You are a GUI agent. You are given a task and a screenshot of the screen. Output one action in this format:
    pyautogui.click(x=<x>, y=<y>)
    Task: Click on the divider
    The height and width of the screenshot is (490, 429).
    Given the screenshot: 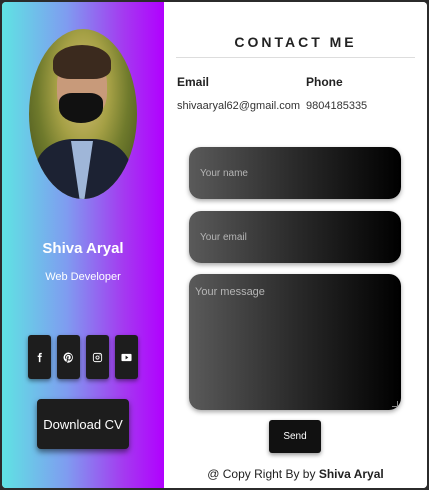 What is the action you would take?
    pyautogui.click(x=295, y=57)
    